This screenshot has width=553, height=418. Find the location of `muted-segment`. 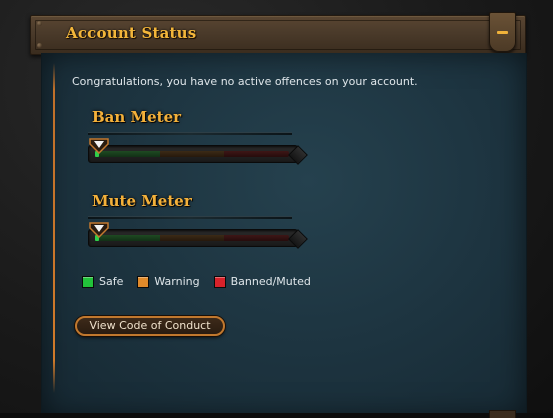

muted-segment is located at coordinates (256, 238).